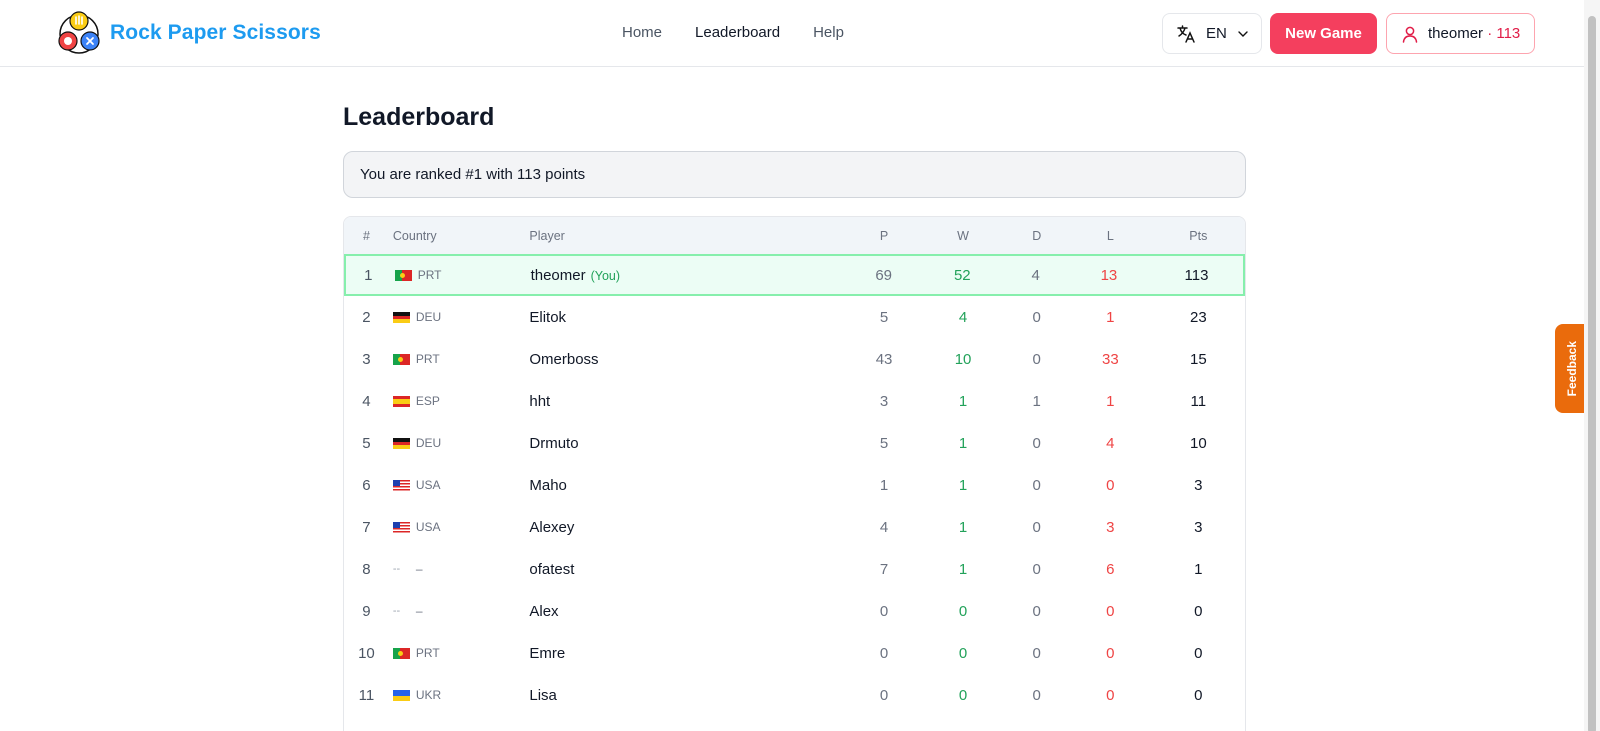  I want to click on col-wins: W, so click(963, 235).